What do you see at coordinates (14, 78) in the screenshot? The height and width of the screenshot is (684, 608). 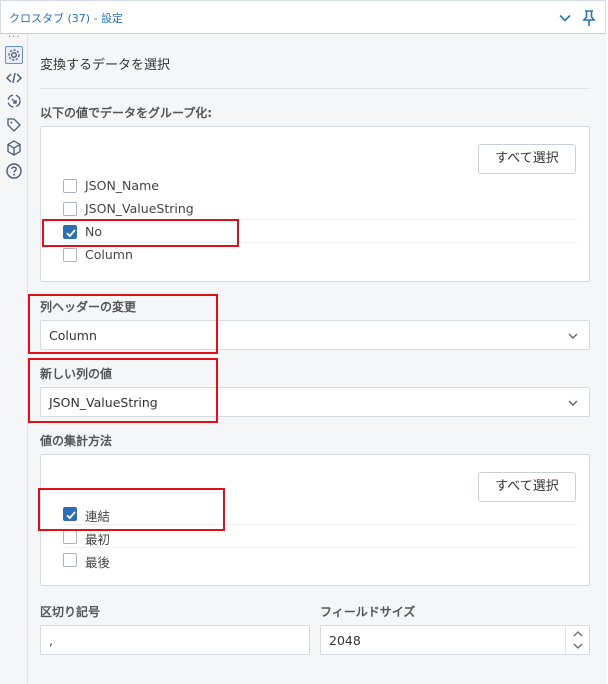 I see `code-icon` at bounding box center [14, 78].